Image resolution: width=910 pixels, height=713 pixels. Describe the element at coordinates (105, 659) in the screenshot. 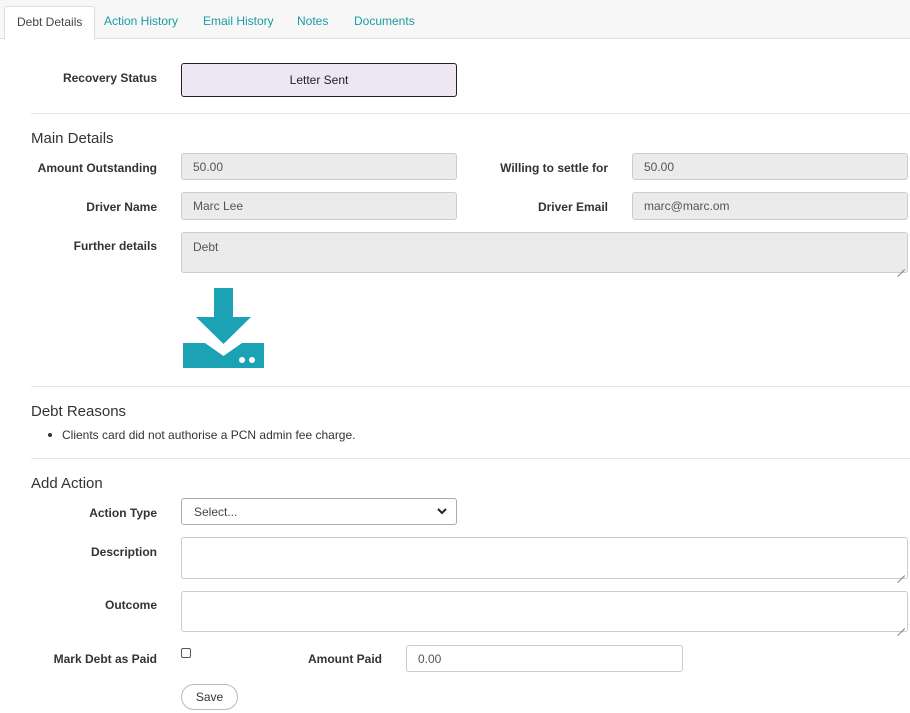

I see `mark-paid-label: Mark Debt as Paid` at that location.